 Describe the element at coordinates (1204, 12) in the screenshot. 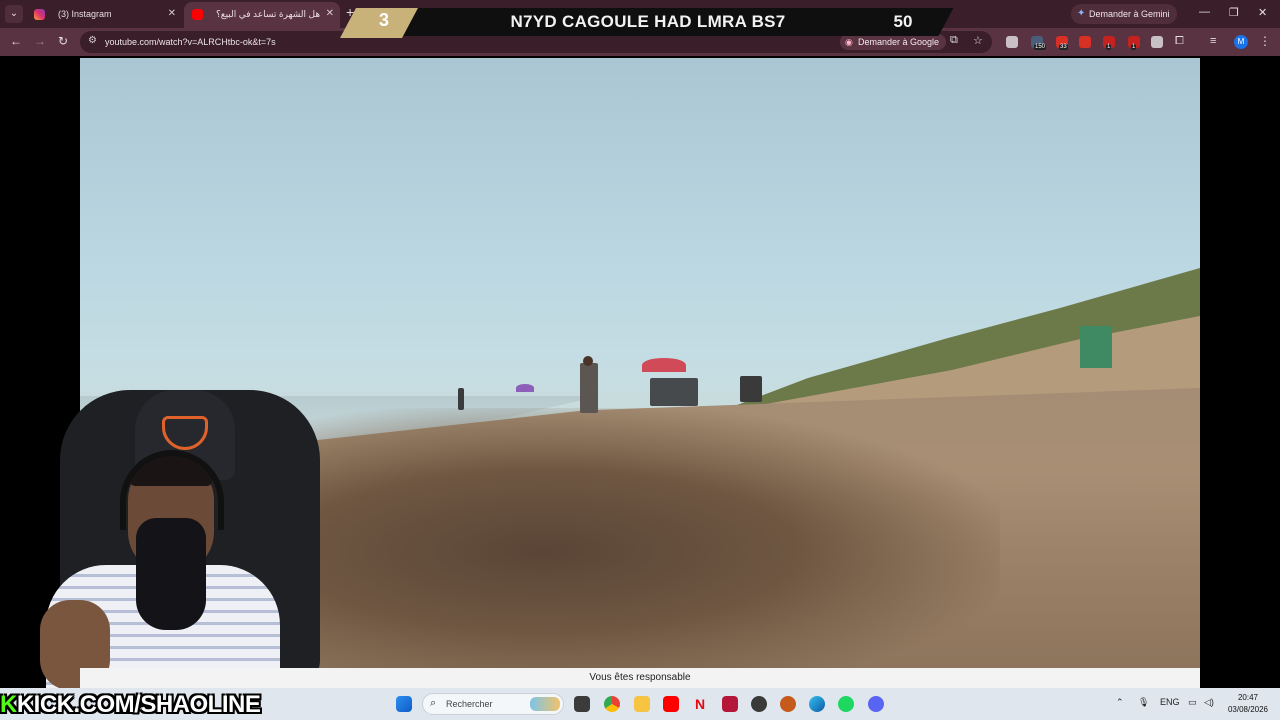

I see `minimize-button: —` at that location.